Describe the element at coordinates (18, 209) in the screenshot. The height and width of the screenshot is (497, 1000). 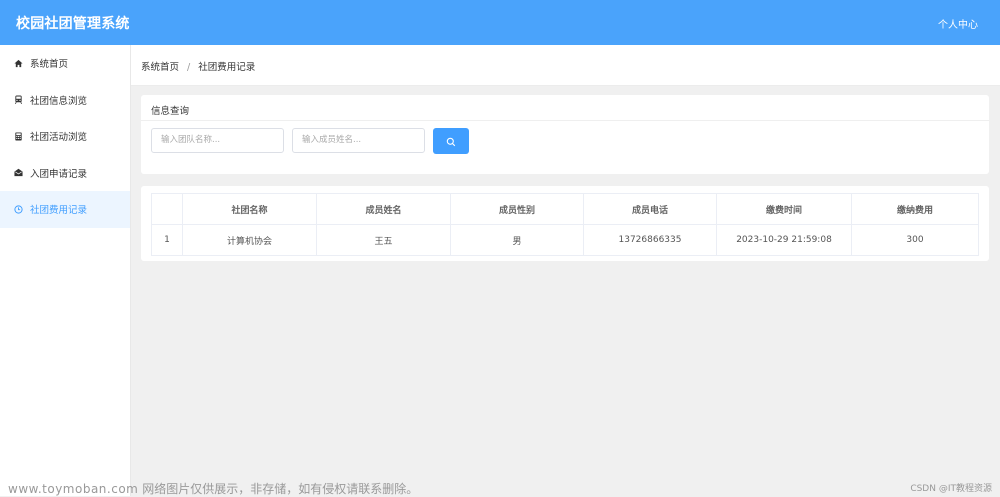
I see `clock-icon` at that location.